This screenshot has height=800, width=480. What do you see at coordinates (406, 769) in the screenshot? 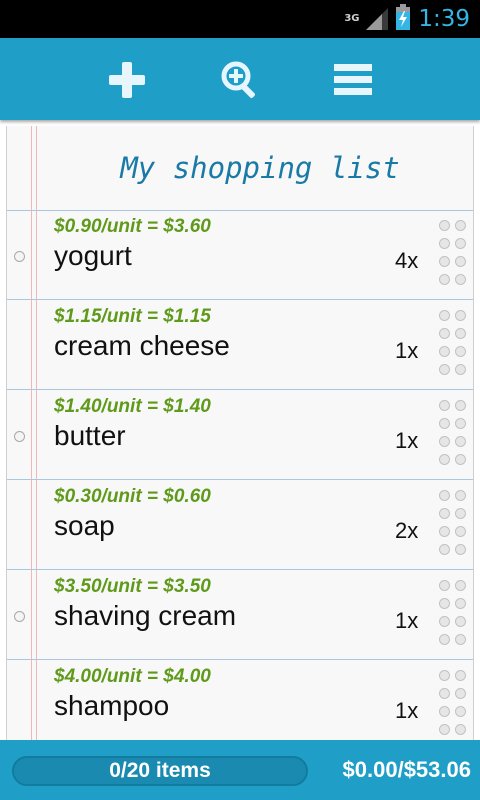
I see `total-amount: $0.00/$53.06` at bounding box center [406, 769].